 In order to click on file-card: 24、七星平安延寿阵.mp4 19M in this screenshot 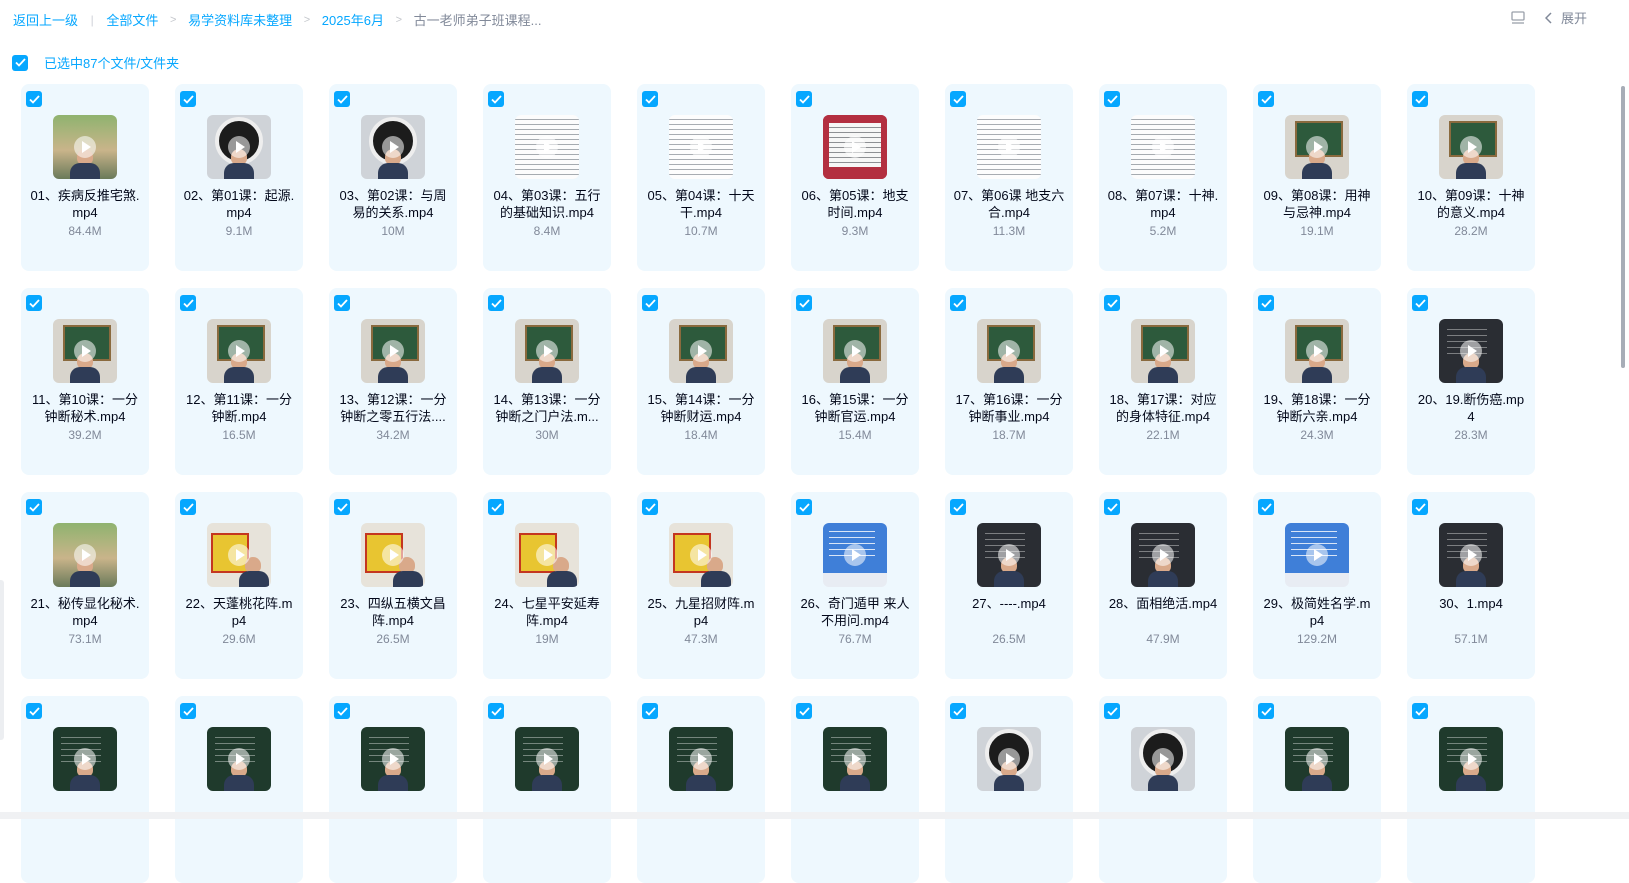, I will do `click(547, 585)`.